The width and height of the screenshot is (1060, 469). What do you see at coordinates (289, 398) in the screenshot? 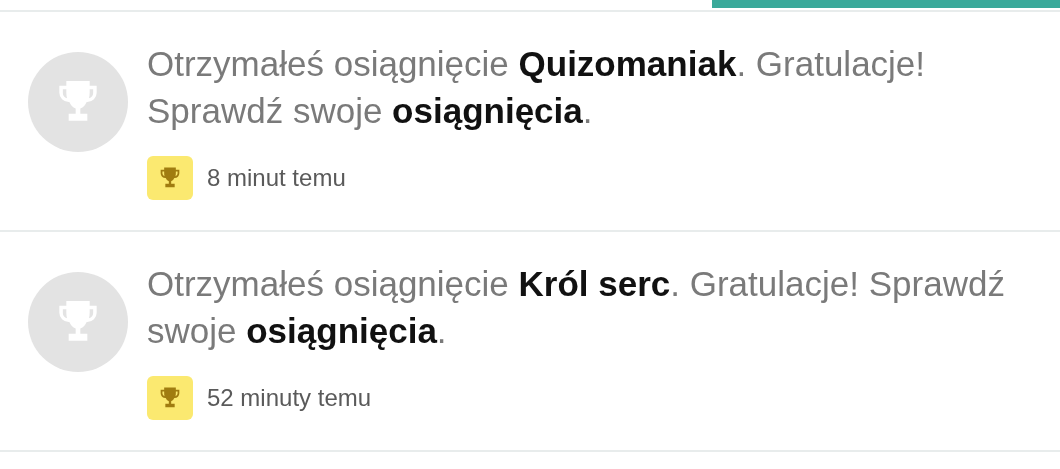
I see `timestamp: 52 minuty temu` at bounding box center [289, 398].